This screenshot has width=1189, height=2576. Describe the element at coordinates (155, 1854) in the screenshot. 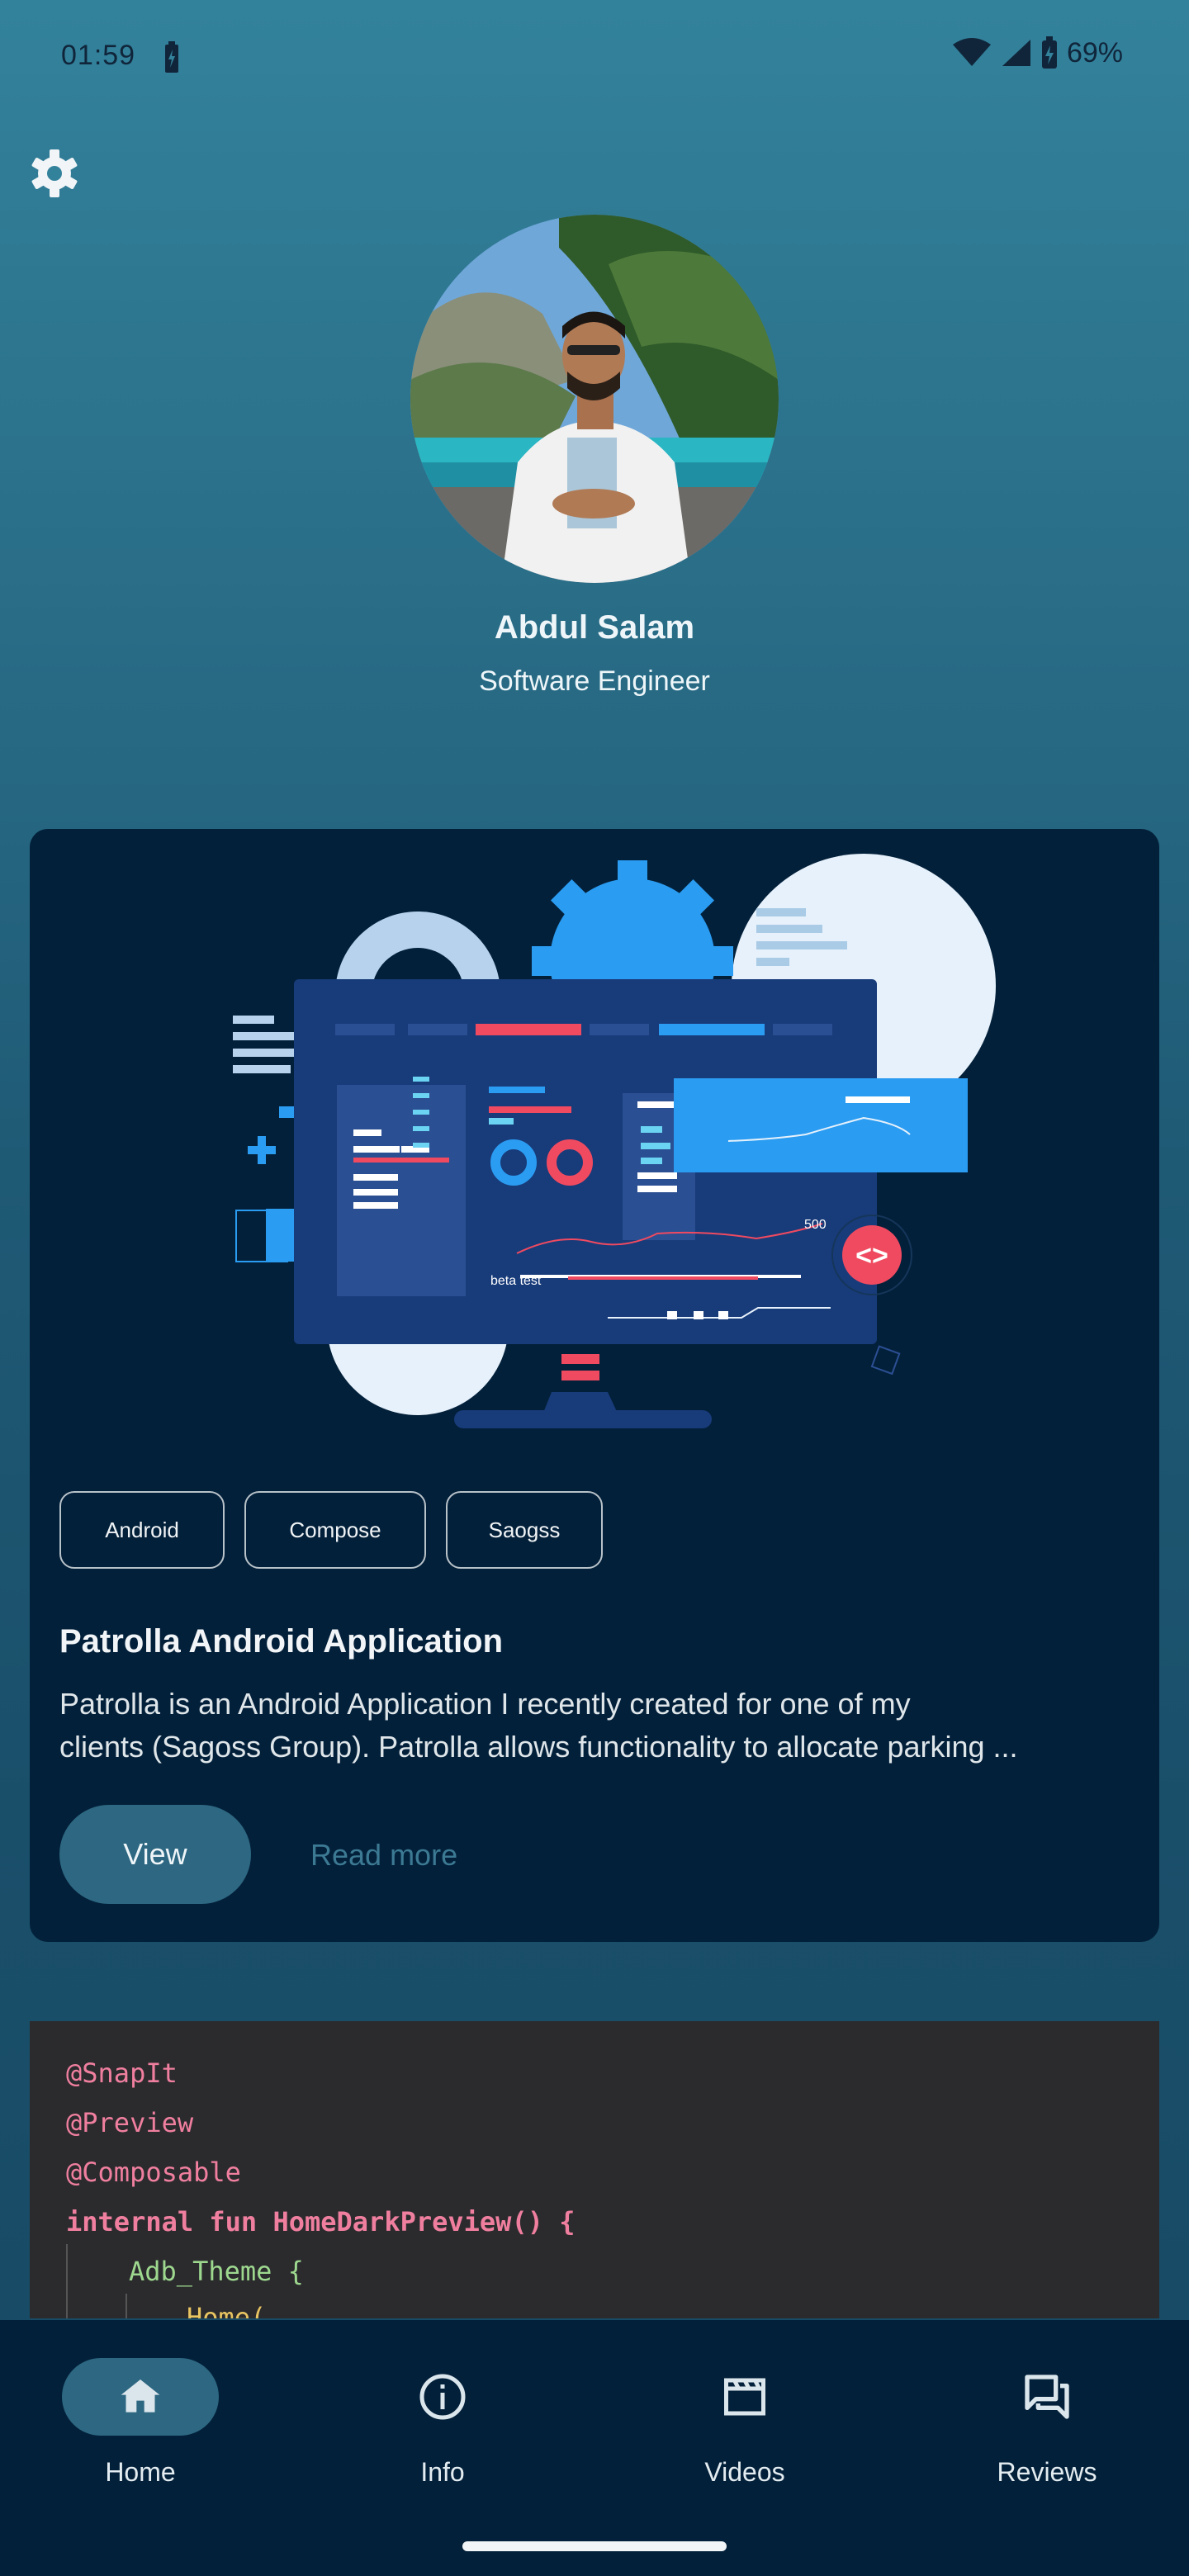

I see `view-button: View` at that location.